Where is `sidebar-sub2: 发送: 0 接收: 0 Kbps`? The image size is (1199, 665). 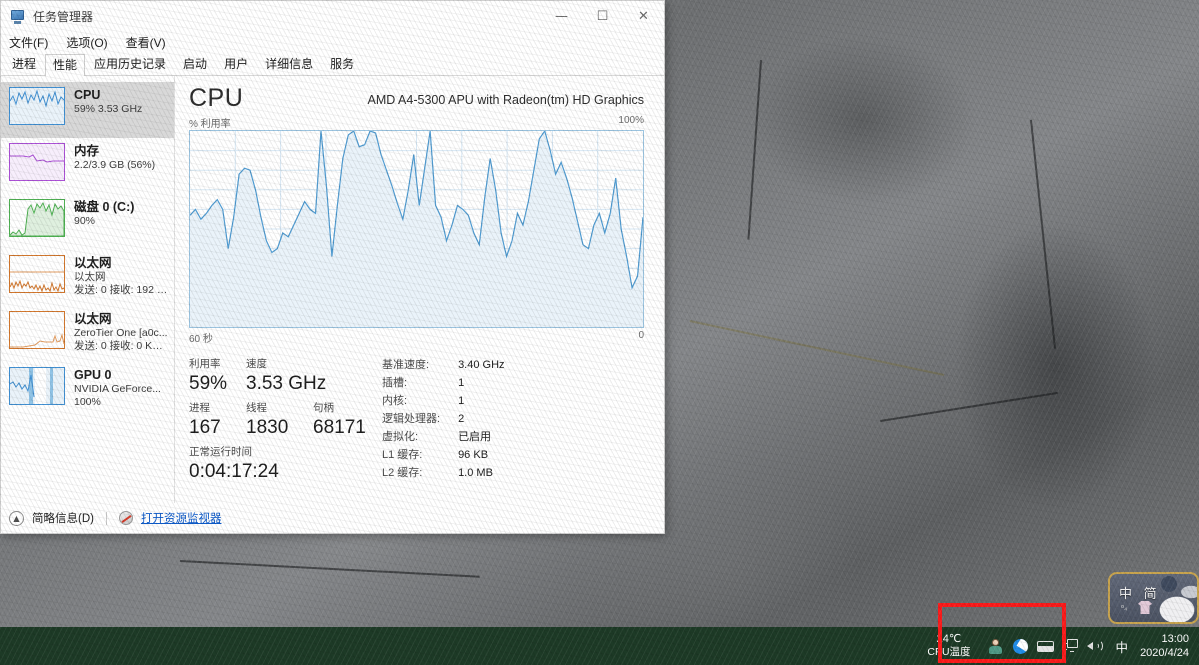 sidebar-sub2: 发送: 0 接收: 0 Kbps is located at coordinates (121, 346).